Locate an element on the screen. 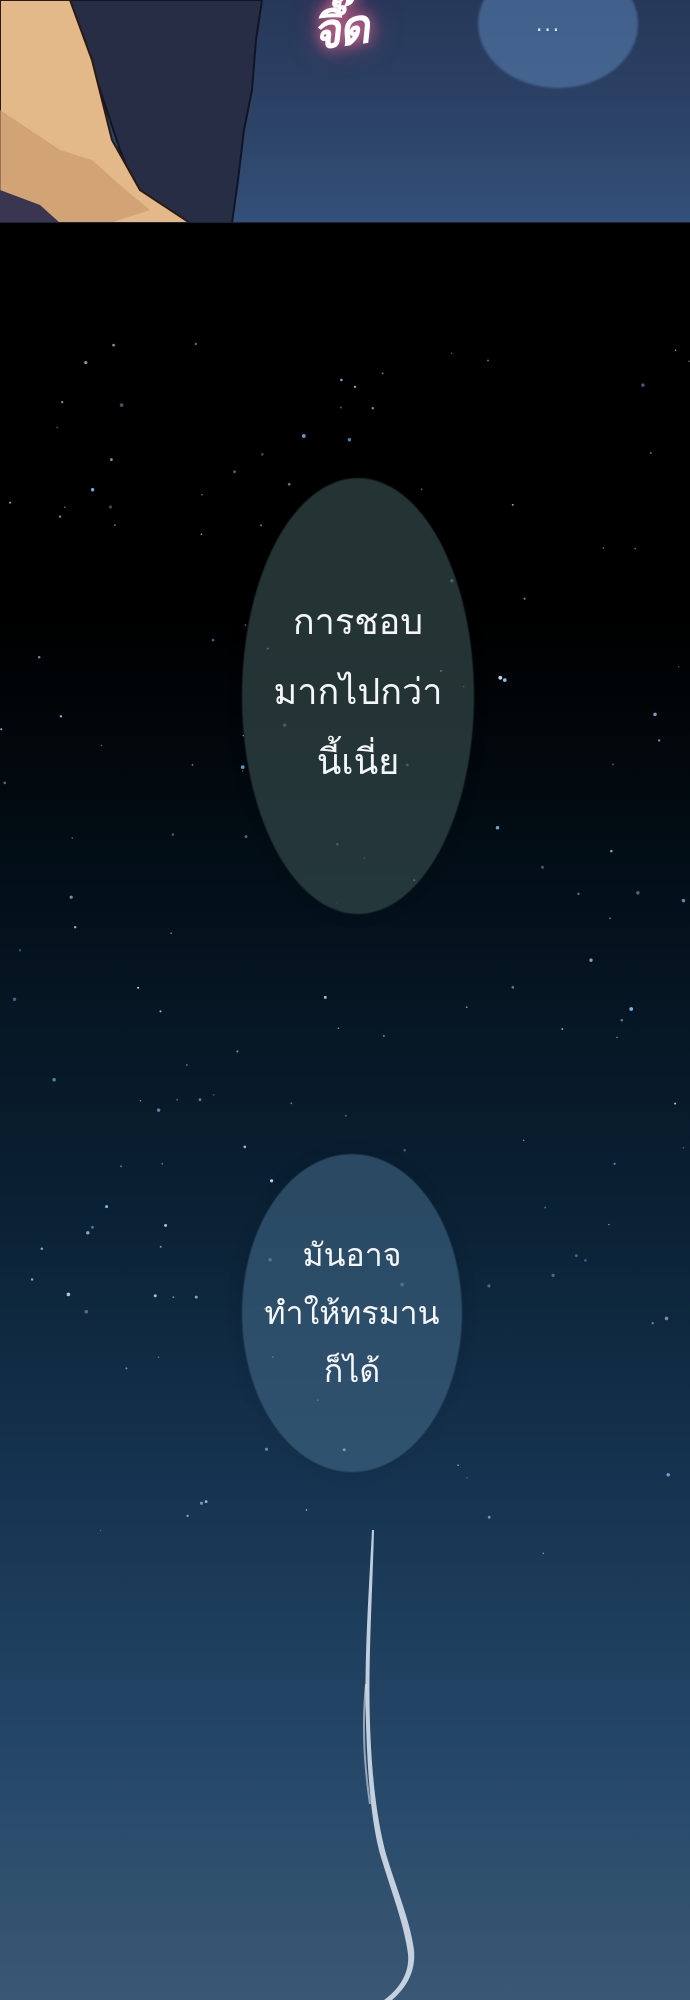  speech-bubble-1-text: การชอบ มากไปกว่า นี้เนี่ย is located at coordinates (358, 693).